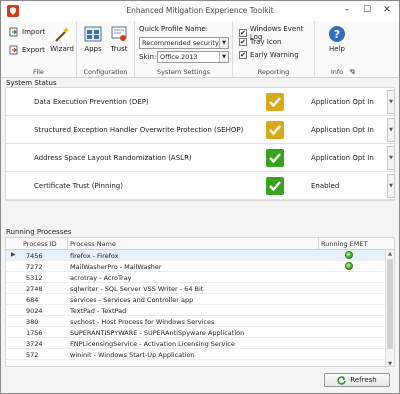 The image size is (400, 394). What do you see at coordinates (94, 256) in the screenshot?
I see `process-name: firefox - Firefox` at bounding box center [94, 256].